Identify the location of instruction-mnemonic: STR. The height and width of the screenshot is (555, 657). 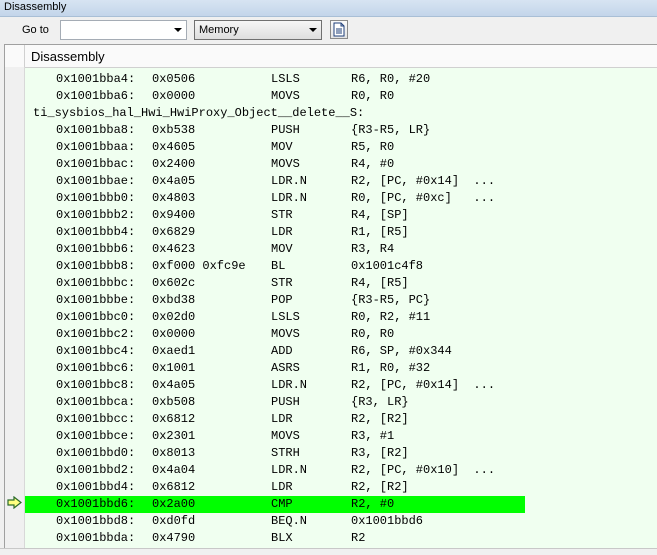
(282, 215).